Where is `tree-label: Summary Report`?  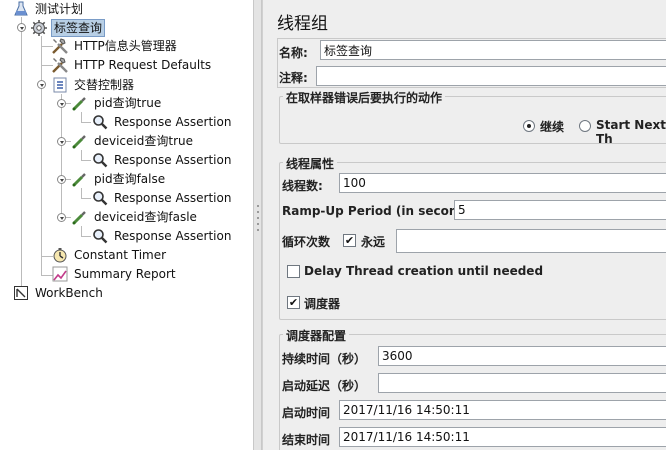
tree-label: Summary Report is located at coordinates (125, 274).